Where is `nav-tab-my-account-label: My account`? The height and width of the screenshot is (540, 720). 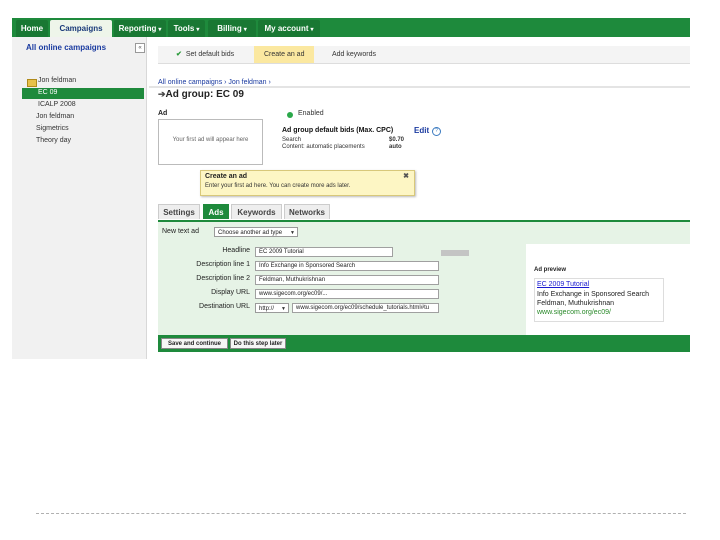
nav-tab-my-account-label: My account is located at coordinates (286, 28).